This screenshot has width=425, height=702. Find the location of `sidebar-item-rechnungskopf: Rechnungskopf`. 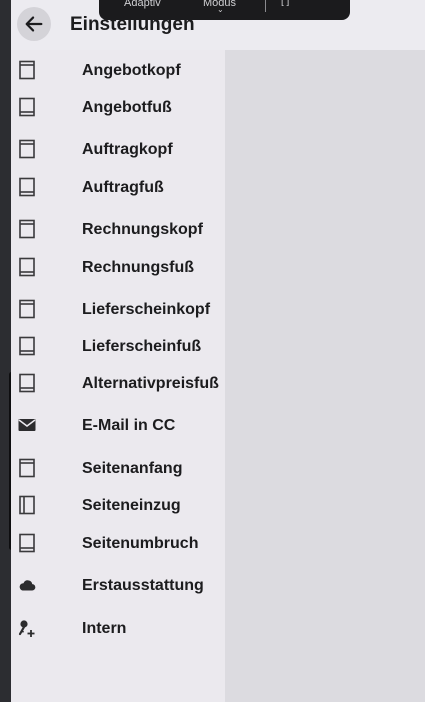

sidebar-item-rechnungskopf: Rechnungskopf is located at coordinates (118, 229).